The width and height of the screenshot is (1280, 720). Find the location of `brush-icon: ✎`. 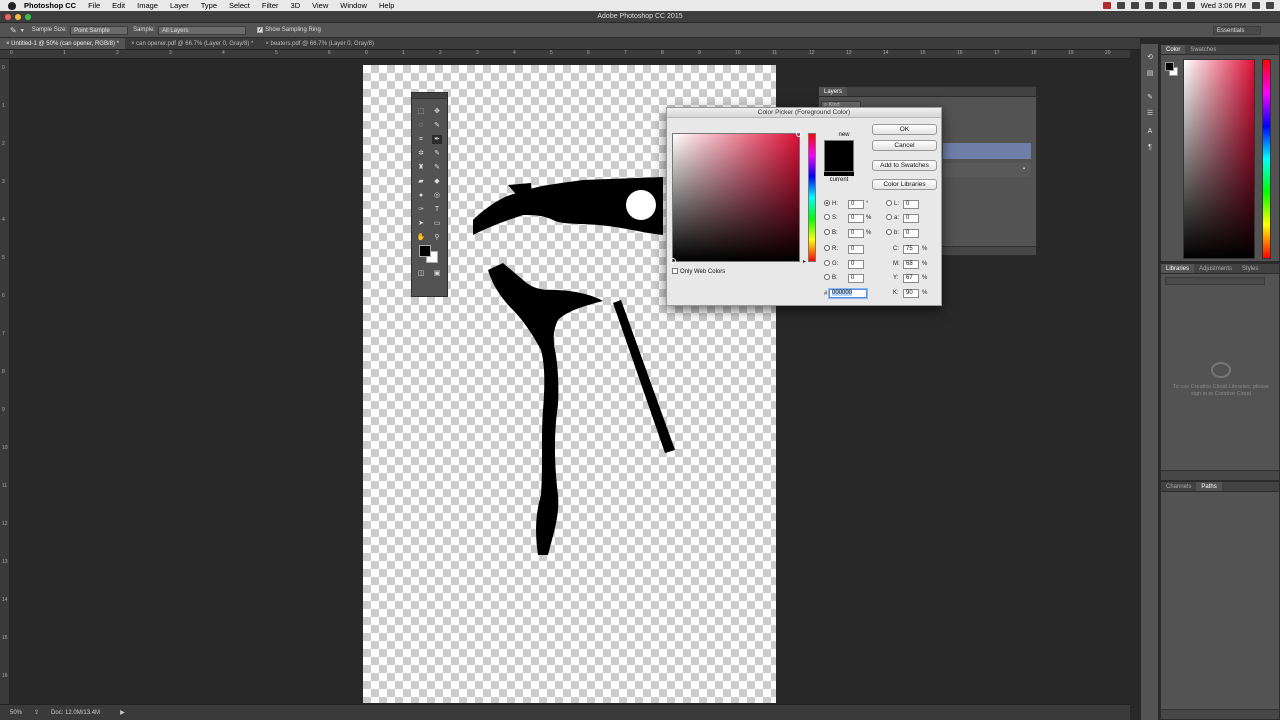

brush-icon: ✎ is located at coordinates (437, 153).